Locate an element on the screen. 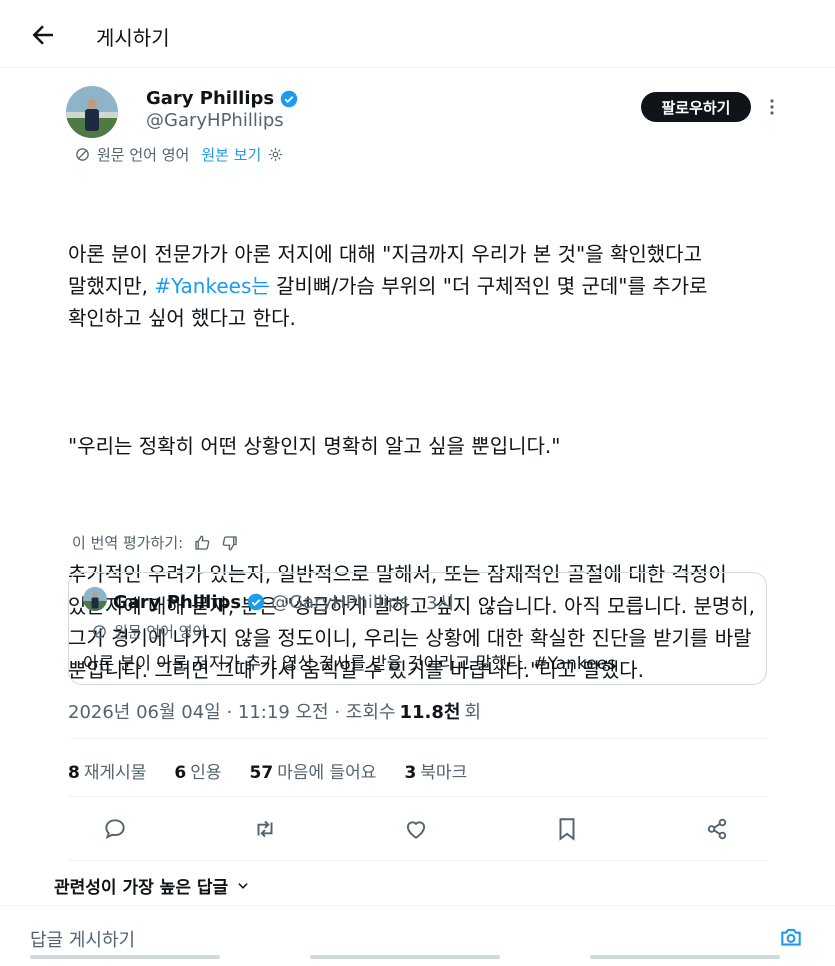 This screenshot has width=835, height=966. bookmark-icon is located at coordinates (567, 829).